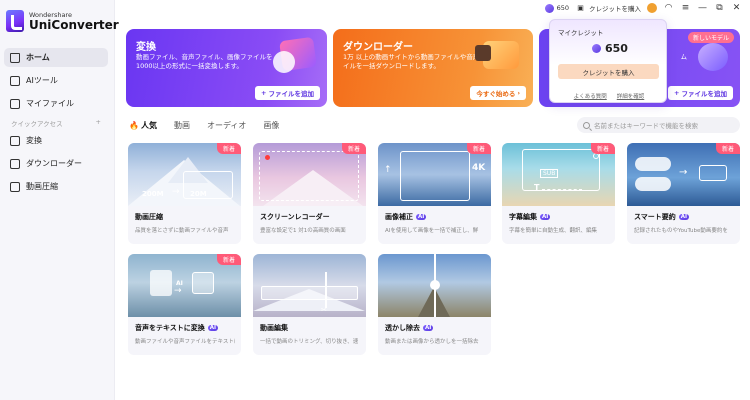 Image resolution: width=750 pixels, height=400 pixels. I want to click on card-title: 動画圧縮, so click(149, 217).